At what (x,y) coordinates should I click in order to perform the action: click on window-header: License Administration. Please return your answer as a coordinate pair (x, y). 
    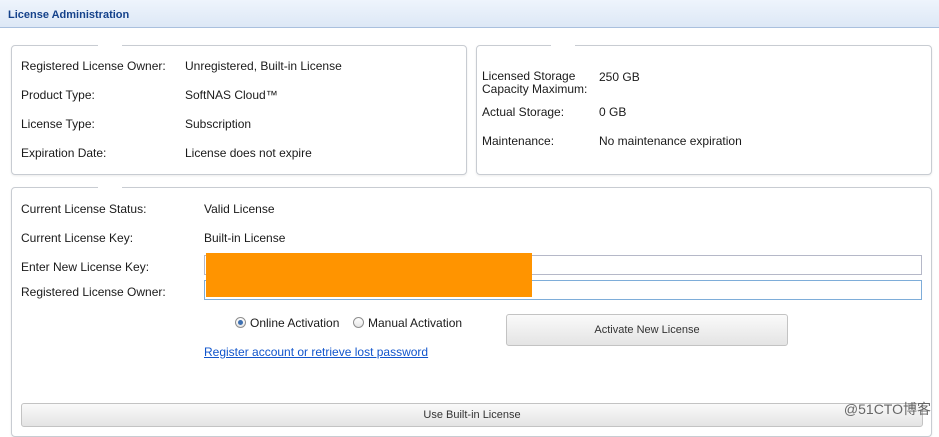
    Looking at the image, I should click on (469, 14).